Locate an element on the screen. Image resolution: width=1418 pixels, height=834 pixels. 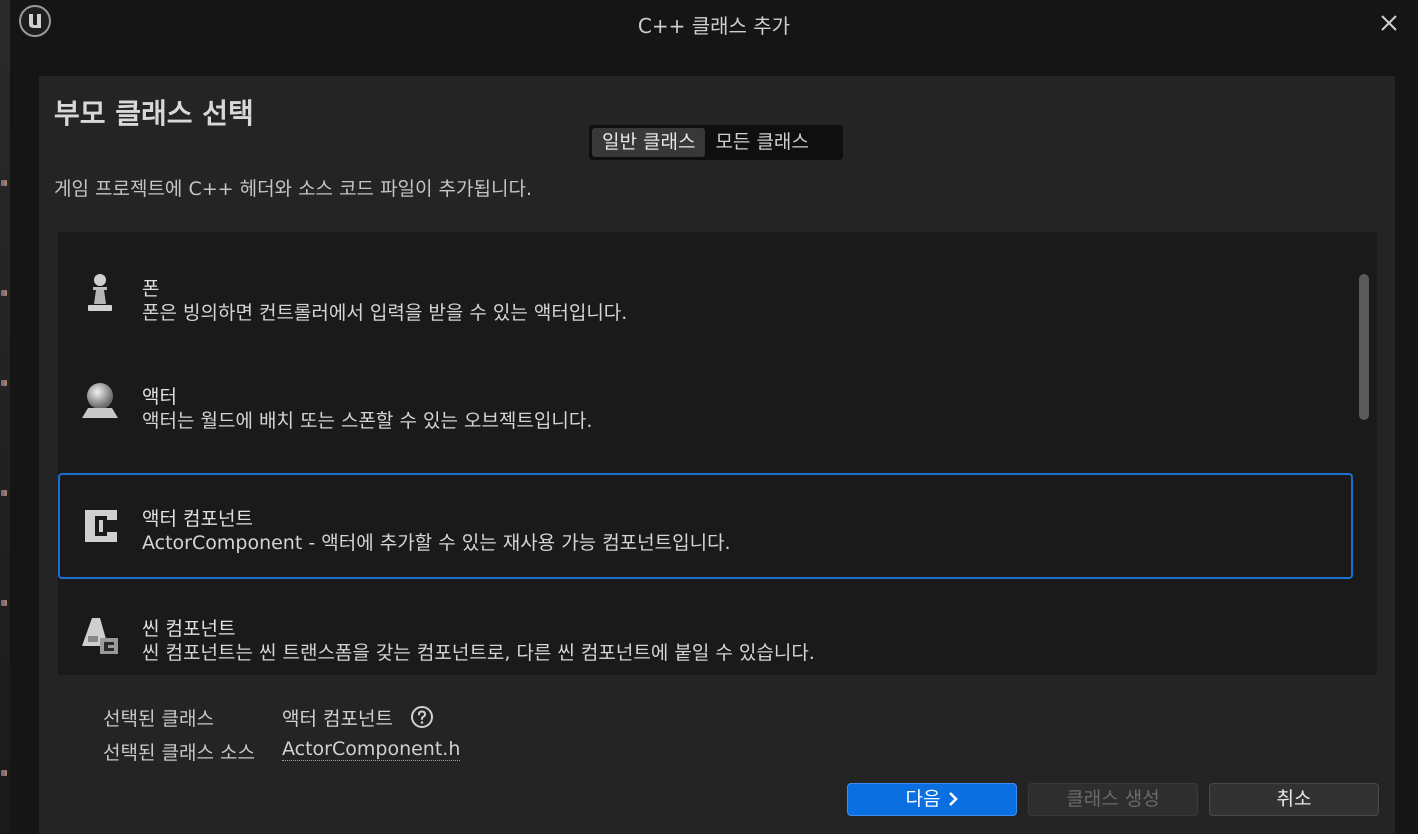
close-icon is located at coordinates (1389, 23).